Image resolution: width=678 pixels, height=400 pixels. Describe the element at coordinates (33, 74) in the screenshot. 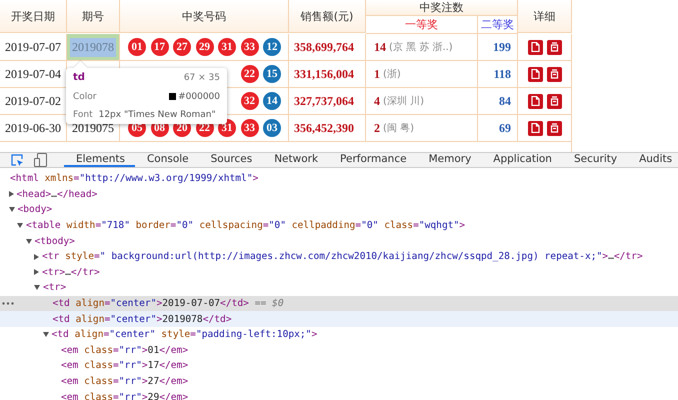

I see `draw-date: 2019-07-04` at that location.